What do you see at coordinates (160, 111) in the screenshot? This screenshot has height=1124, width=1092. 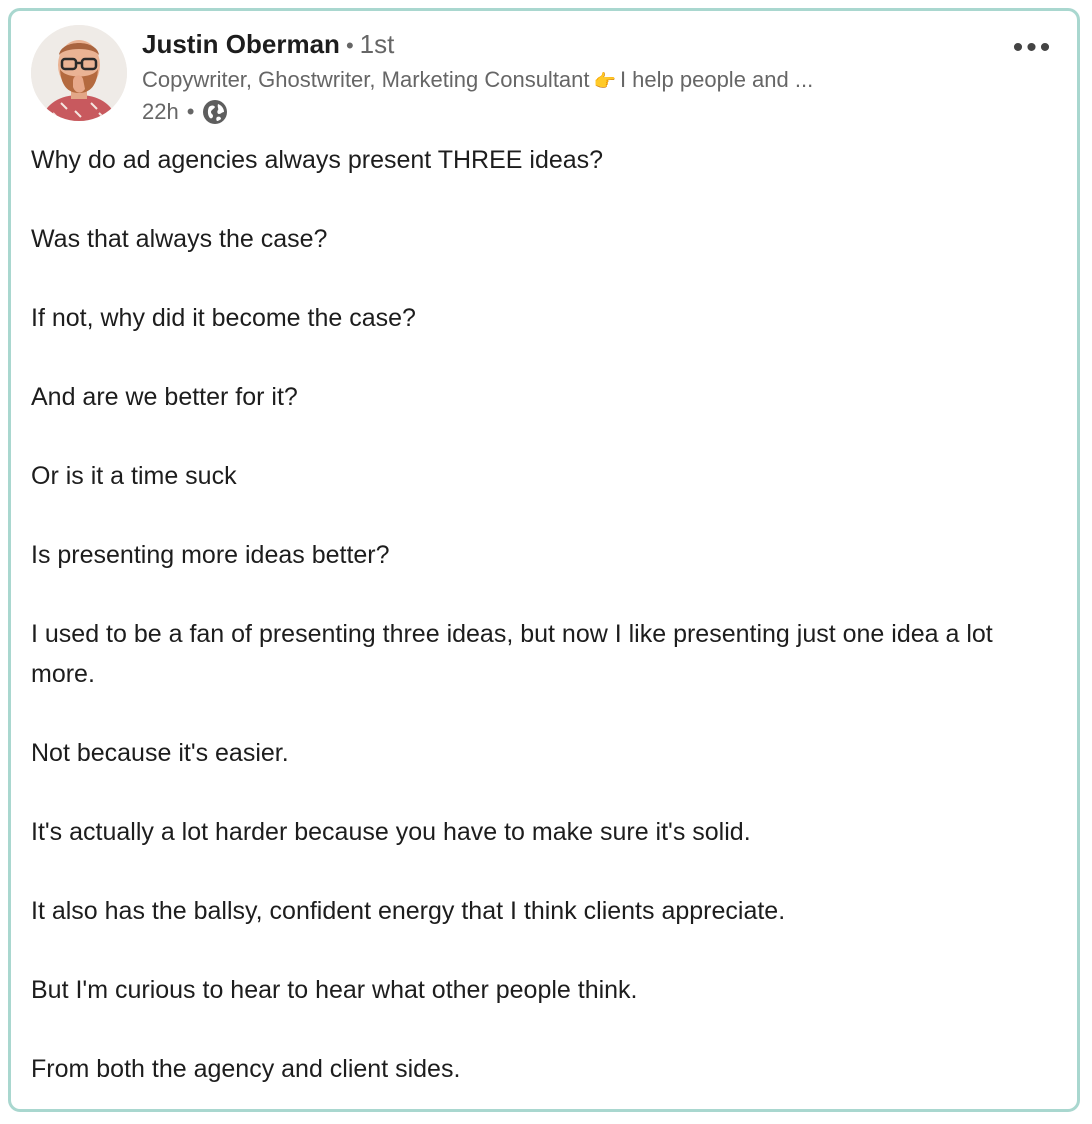 I see `post-time: 22h` at bounding box center [160, 111].